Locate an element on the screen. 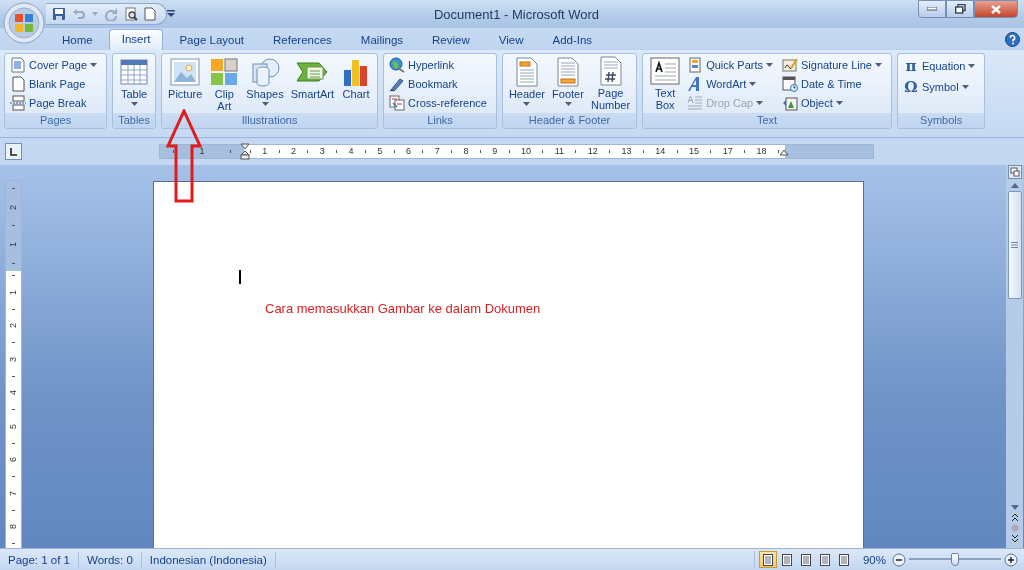  ribbon-tab: Add-Ins is located at coordinates (572, 40).